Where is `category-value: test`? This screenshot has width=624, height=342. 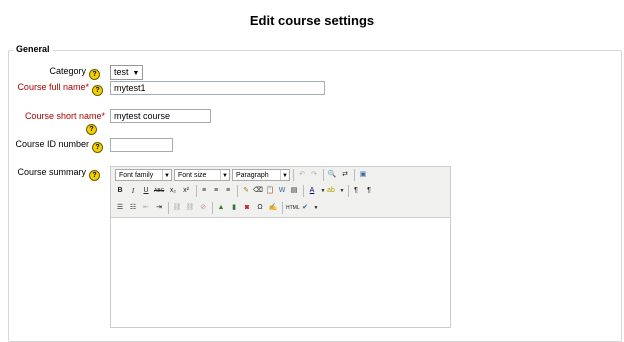
category-value: test is located at coordinates (121, 72).